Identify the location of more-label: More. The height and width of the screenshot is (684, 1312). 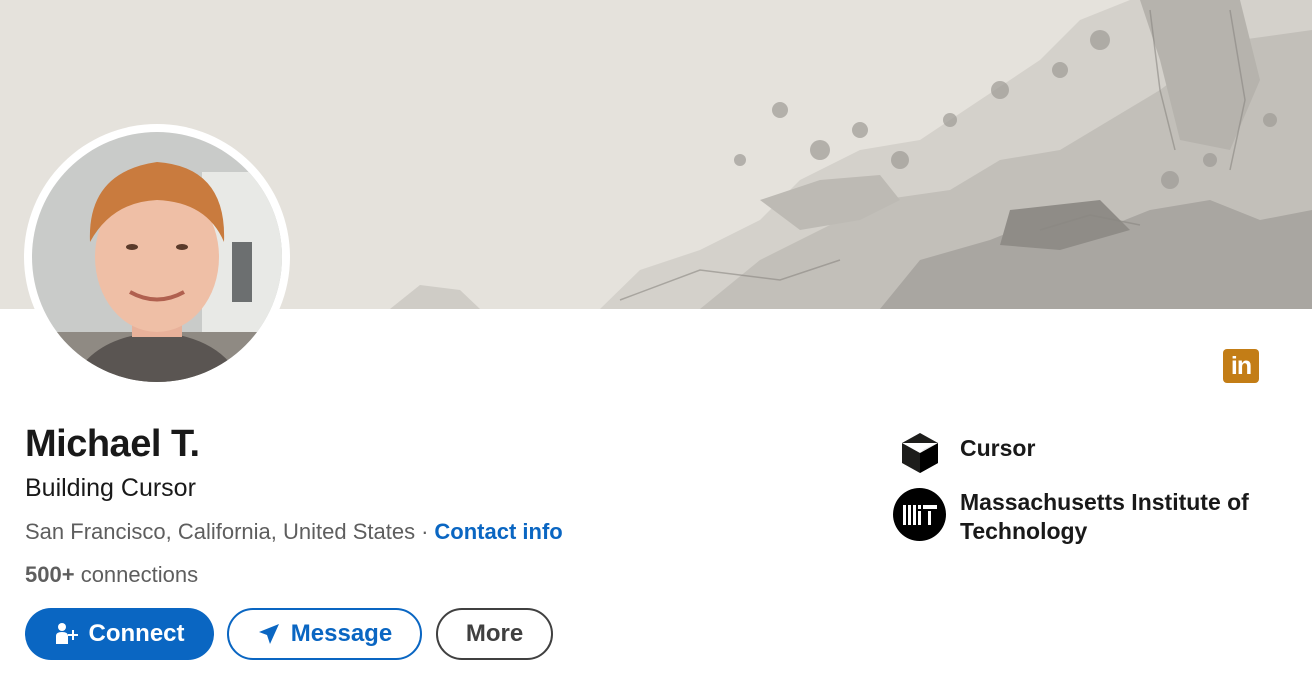
(494, 633).